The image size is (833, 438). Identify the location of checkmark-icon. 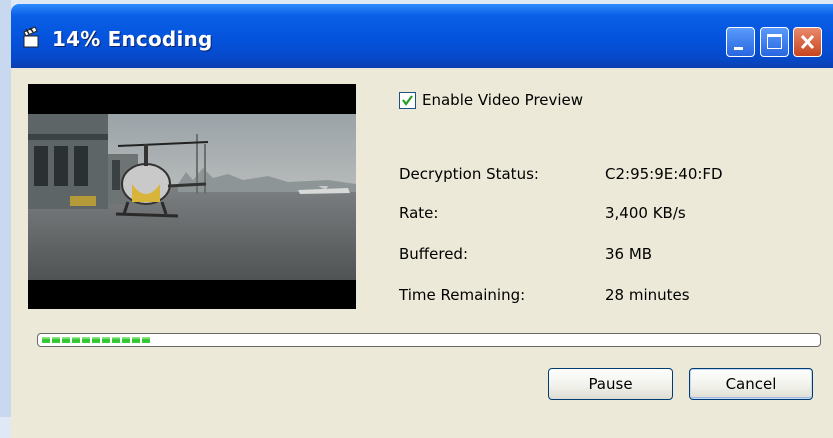
(407, 100).